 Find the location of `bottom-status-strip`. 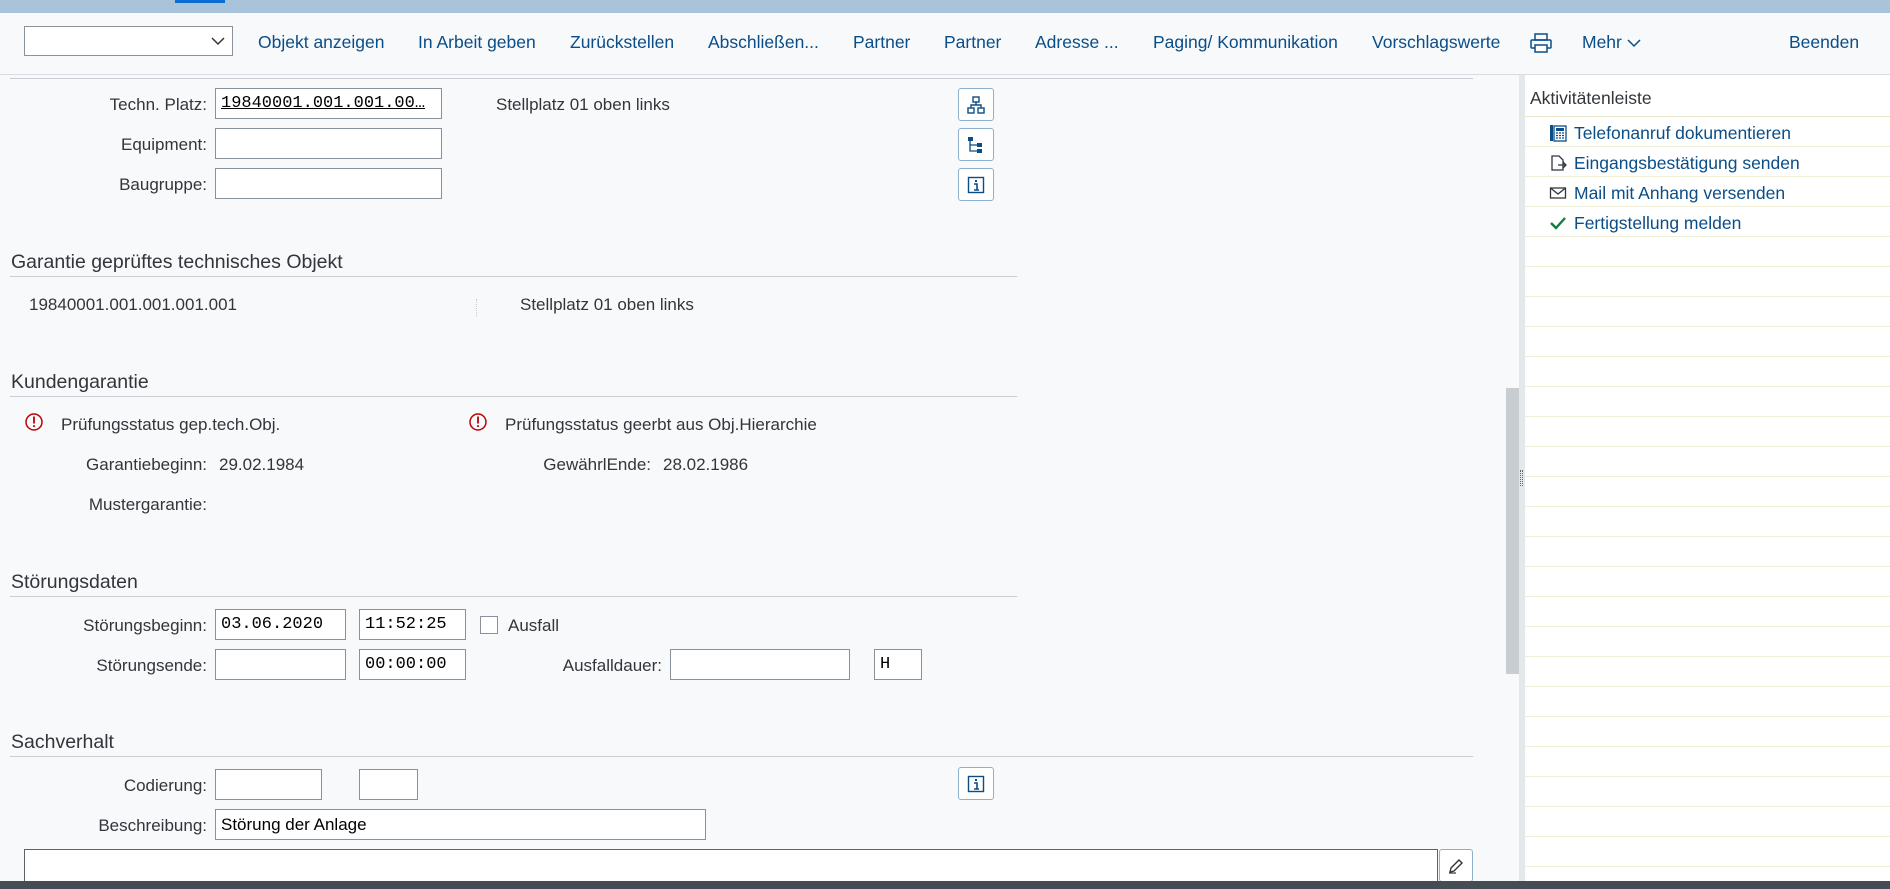

bottom-status-strip is located at coordinates (945, 885).